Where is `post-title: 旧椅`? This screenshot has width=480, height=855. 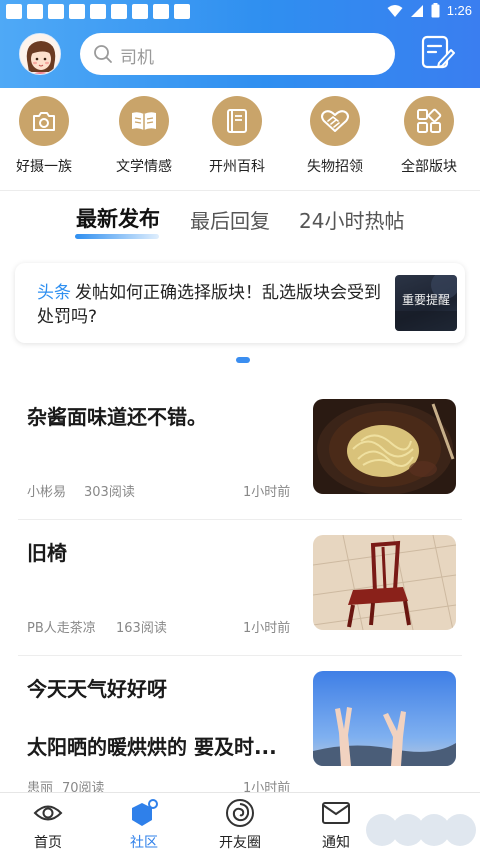 post-title: 旧椅 is located at coordinates (47, 553).